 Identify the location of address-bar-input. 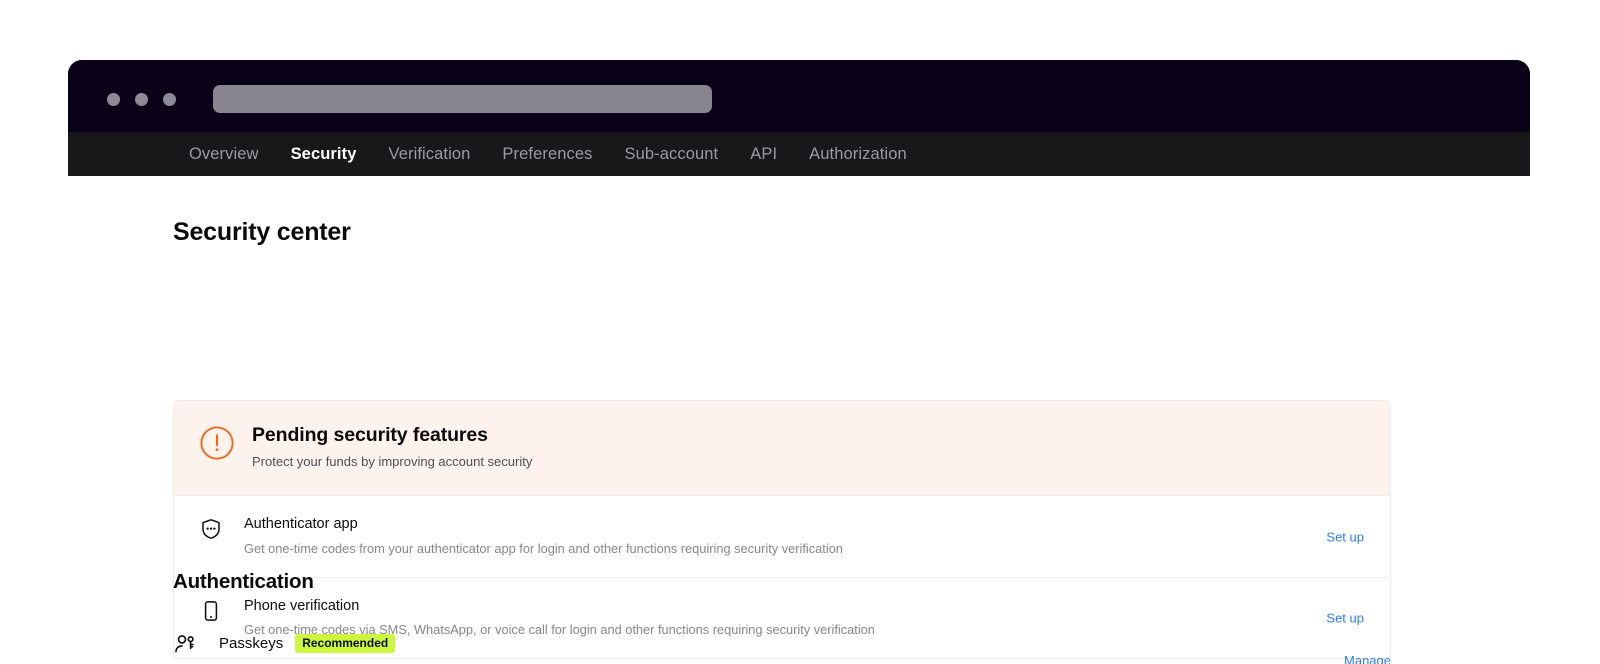
(462, 99).